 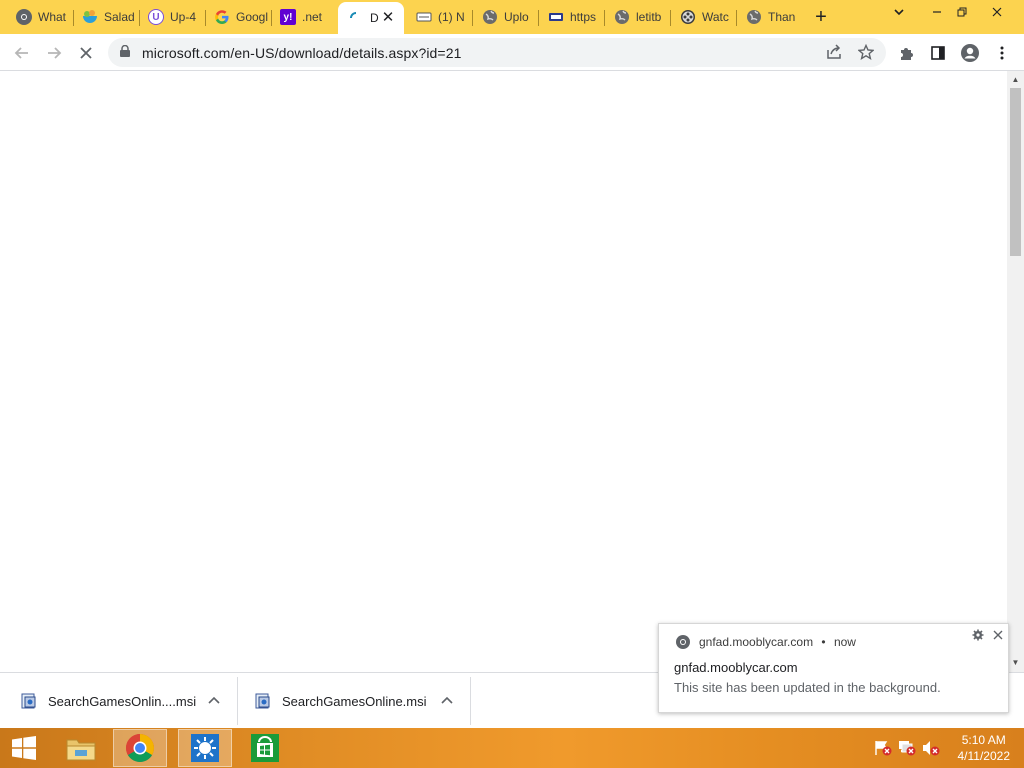 I want to click on tab-title: Watc, so click(x=715, y=17).